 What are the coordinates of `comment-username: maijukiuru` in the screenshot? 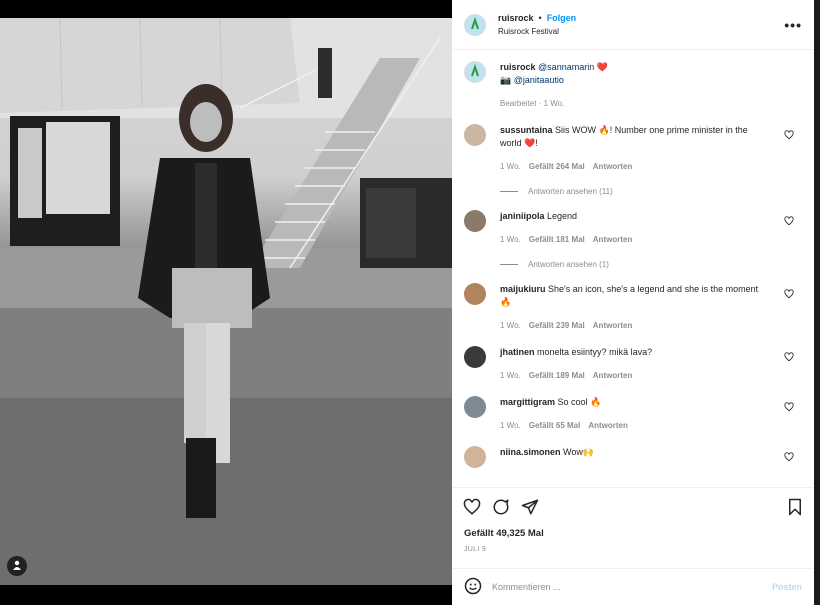 It's located at (523, 289).